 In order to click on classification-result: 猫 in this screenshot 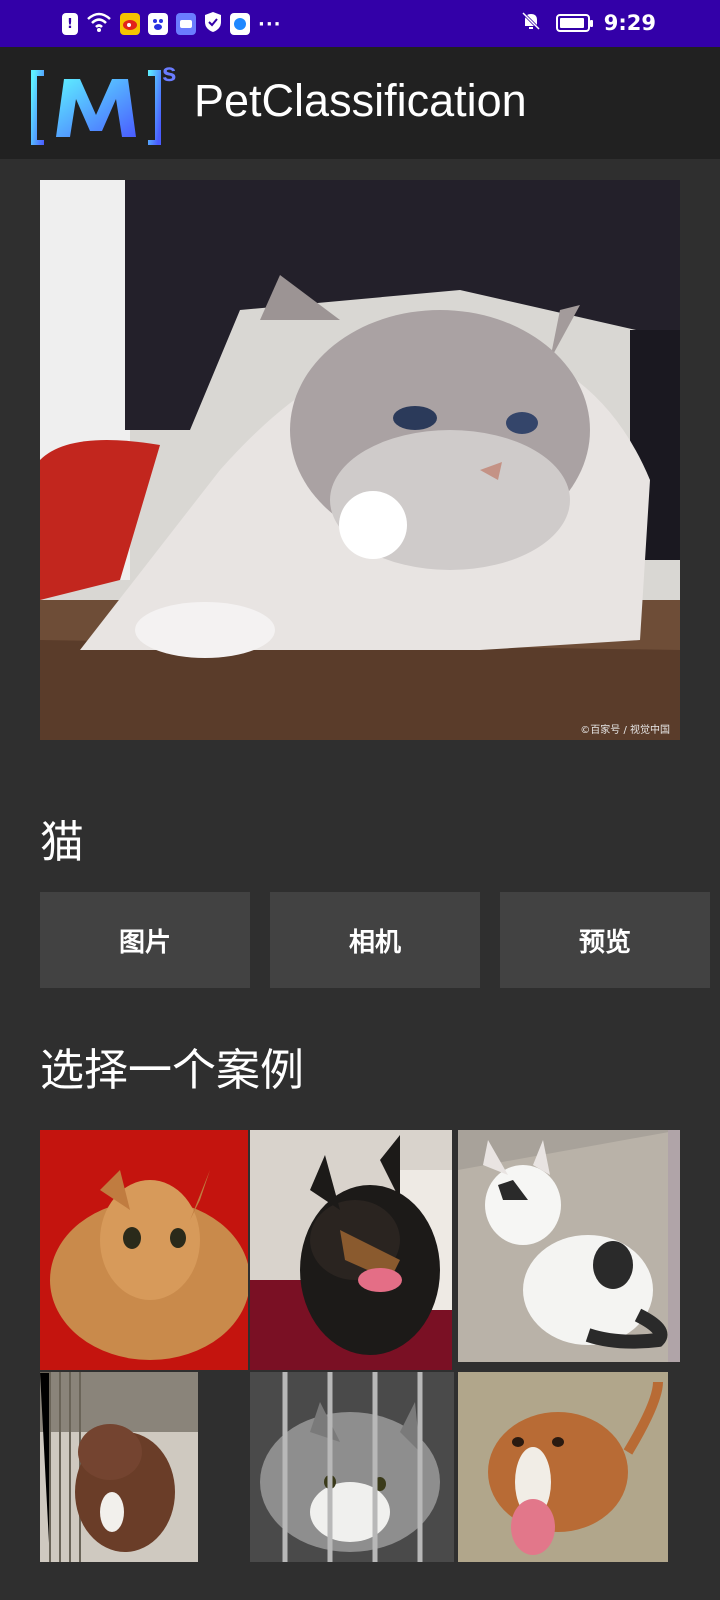, I will do `click(62, 842)`.